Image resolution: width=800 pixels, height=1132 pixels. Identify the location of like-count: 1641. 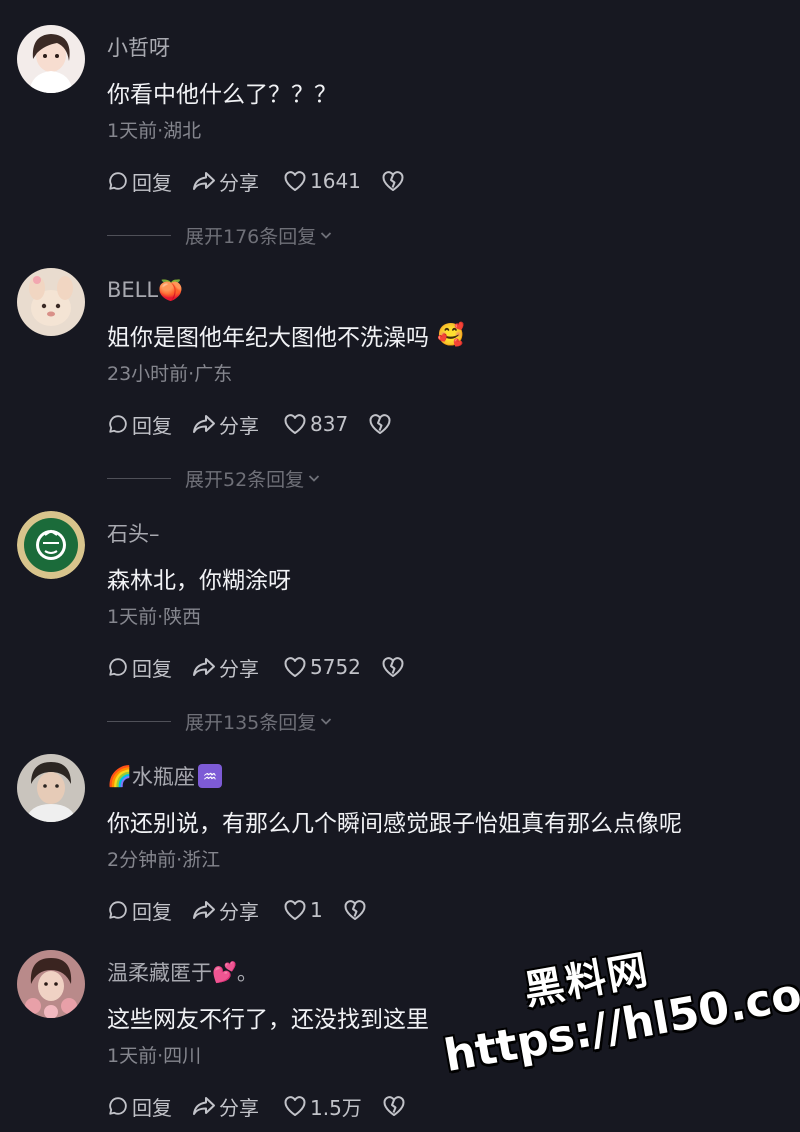
(335, 181).